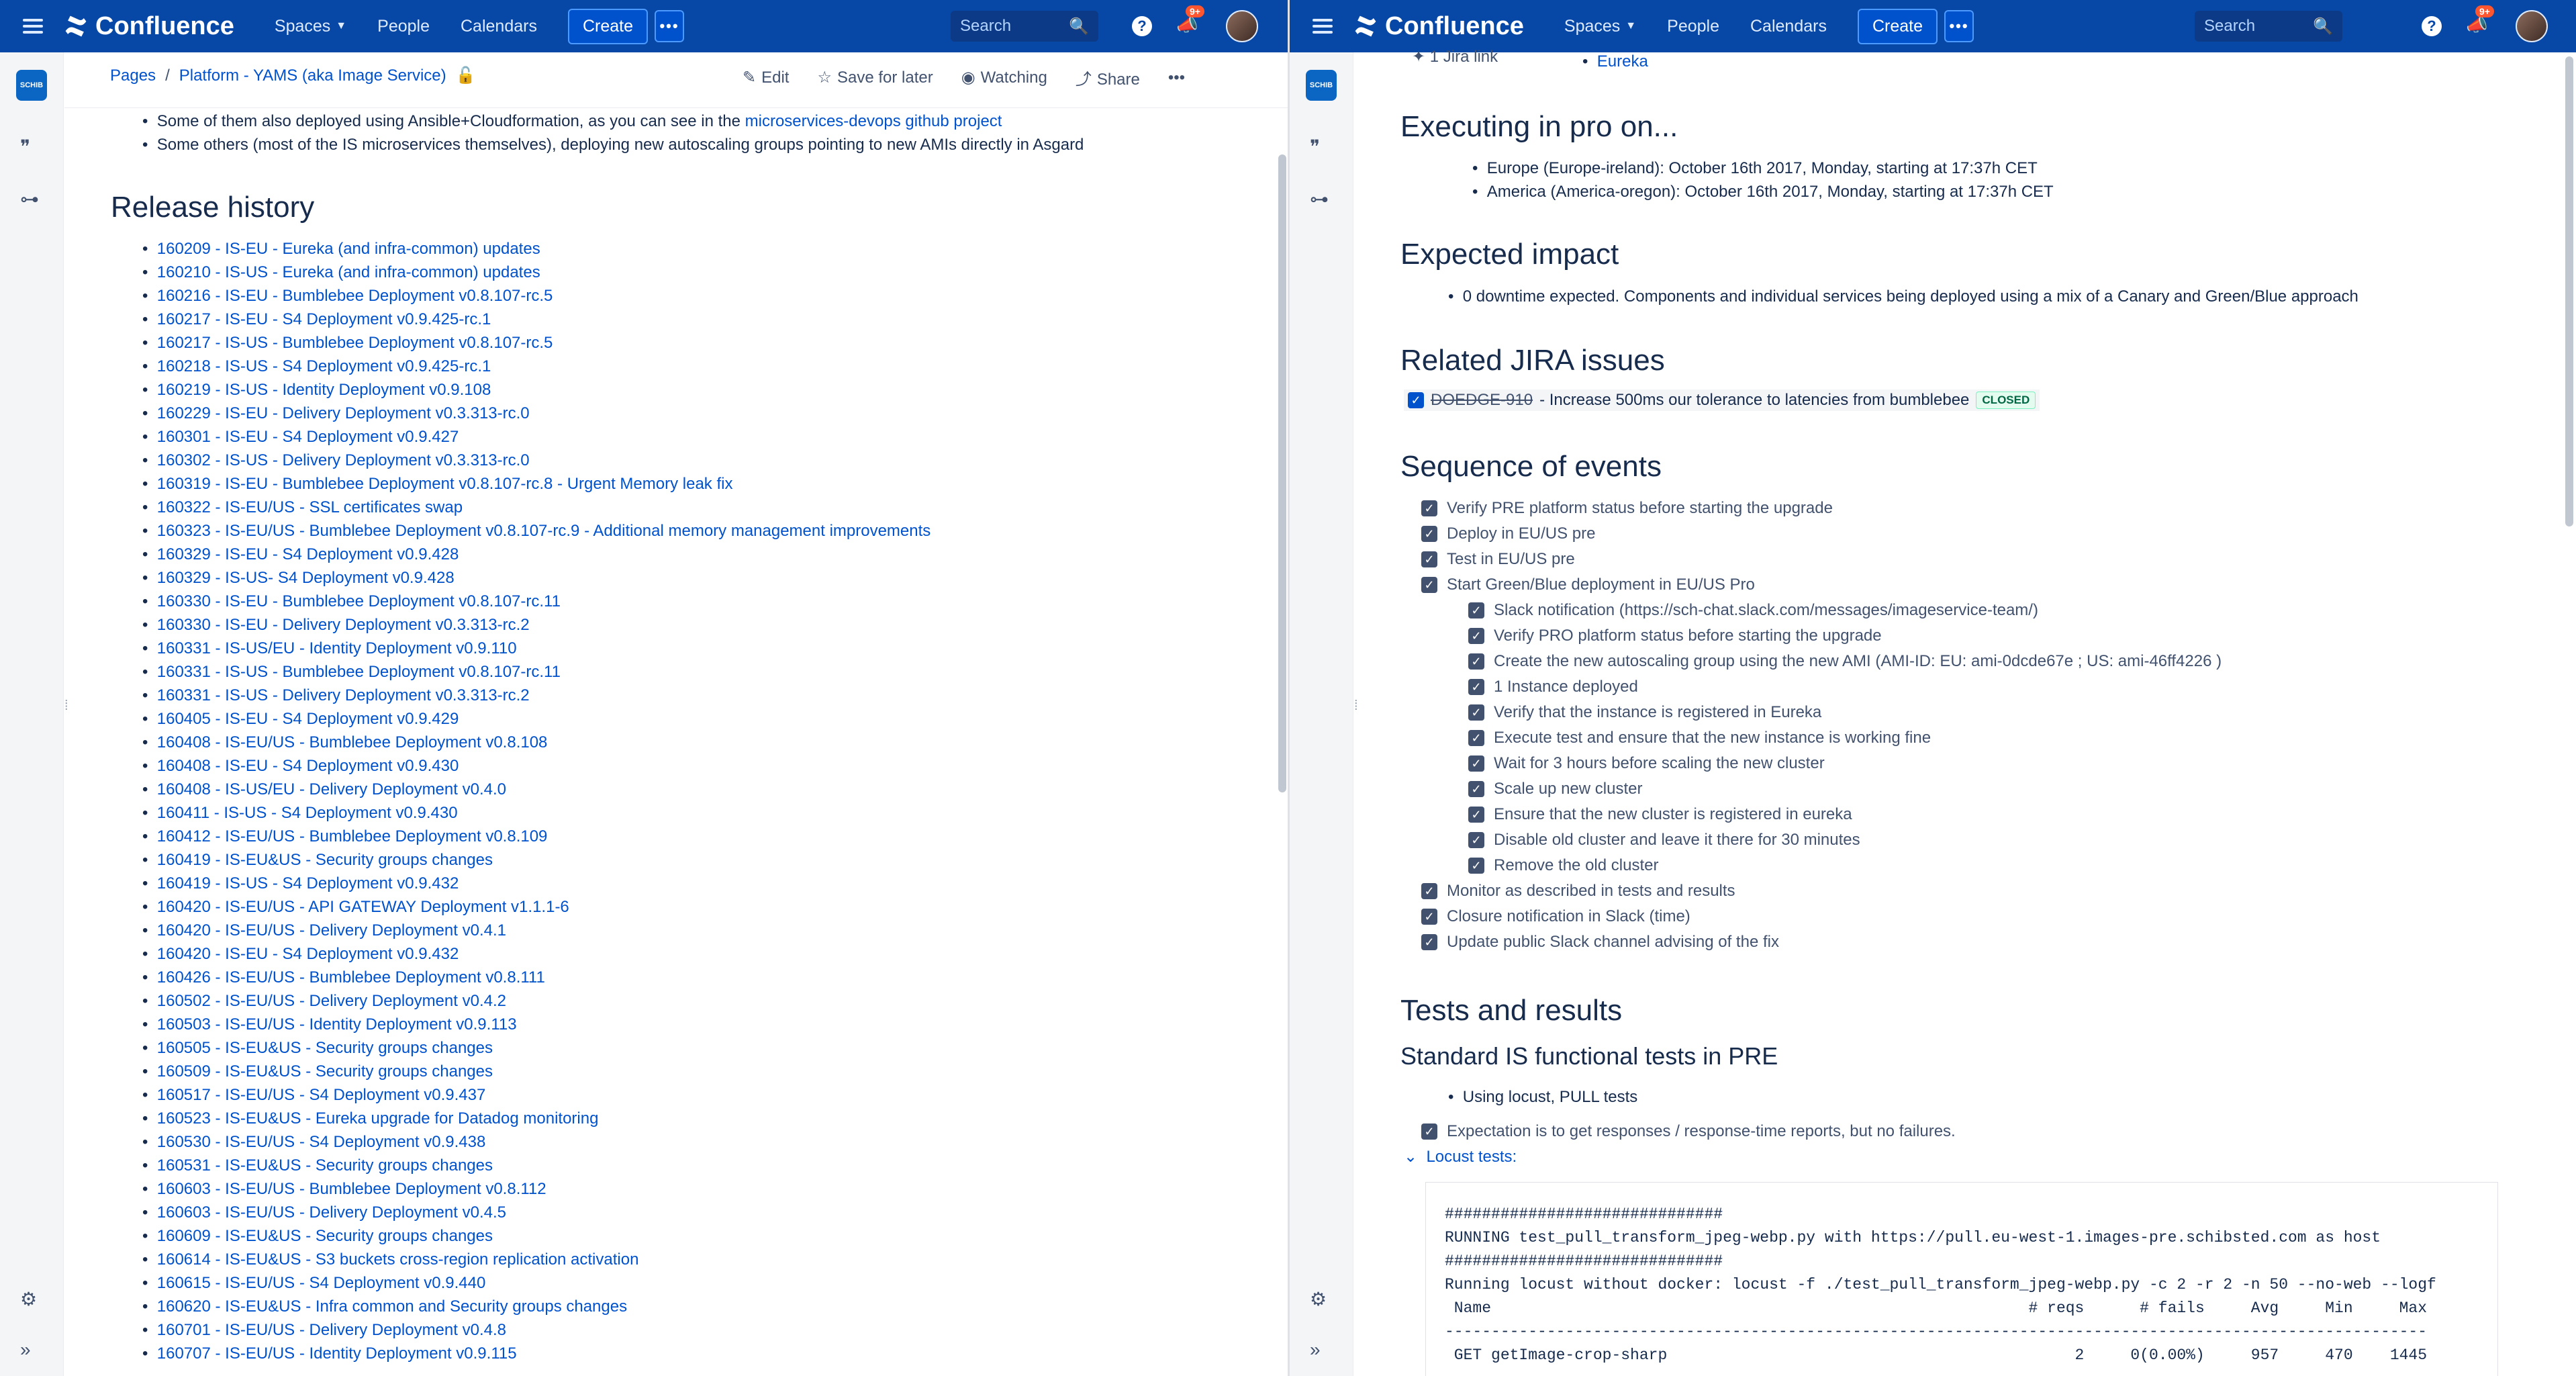 This screenshot has height=1376, width=2576. I want to click on release-link: 160408 - IS-EU - S4 Deployment v0.9.430, so click(308, 766).